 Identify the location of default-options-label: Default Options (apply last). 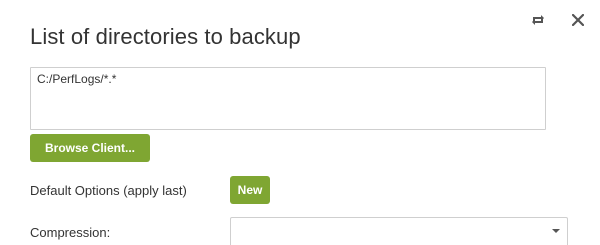
(108, 190).